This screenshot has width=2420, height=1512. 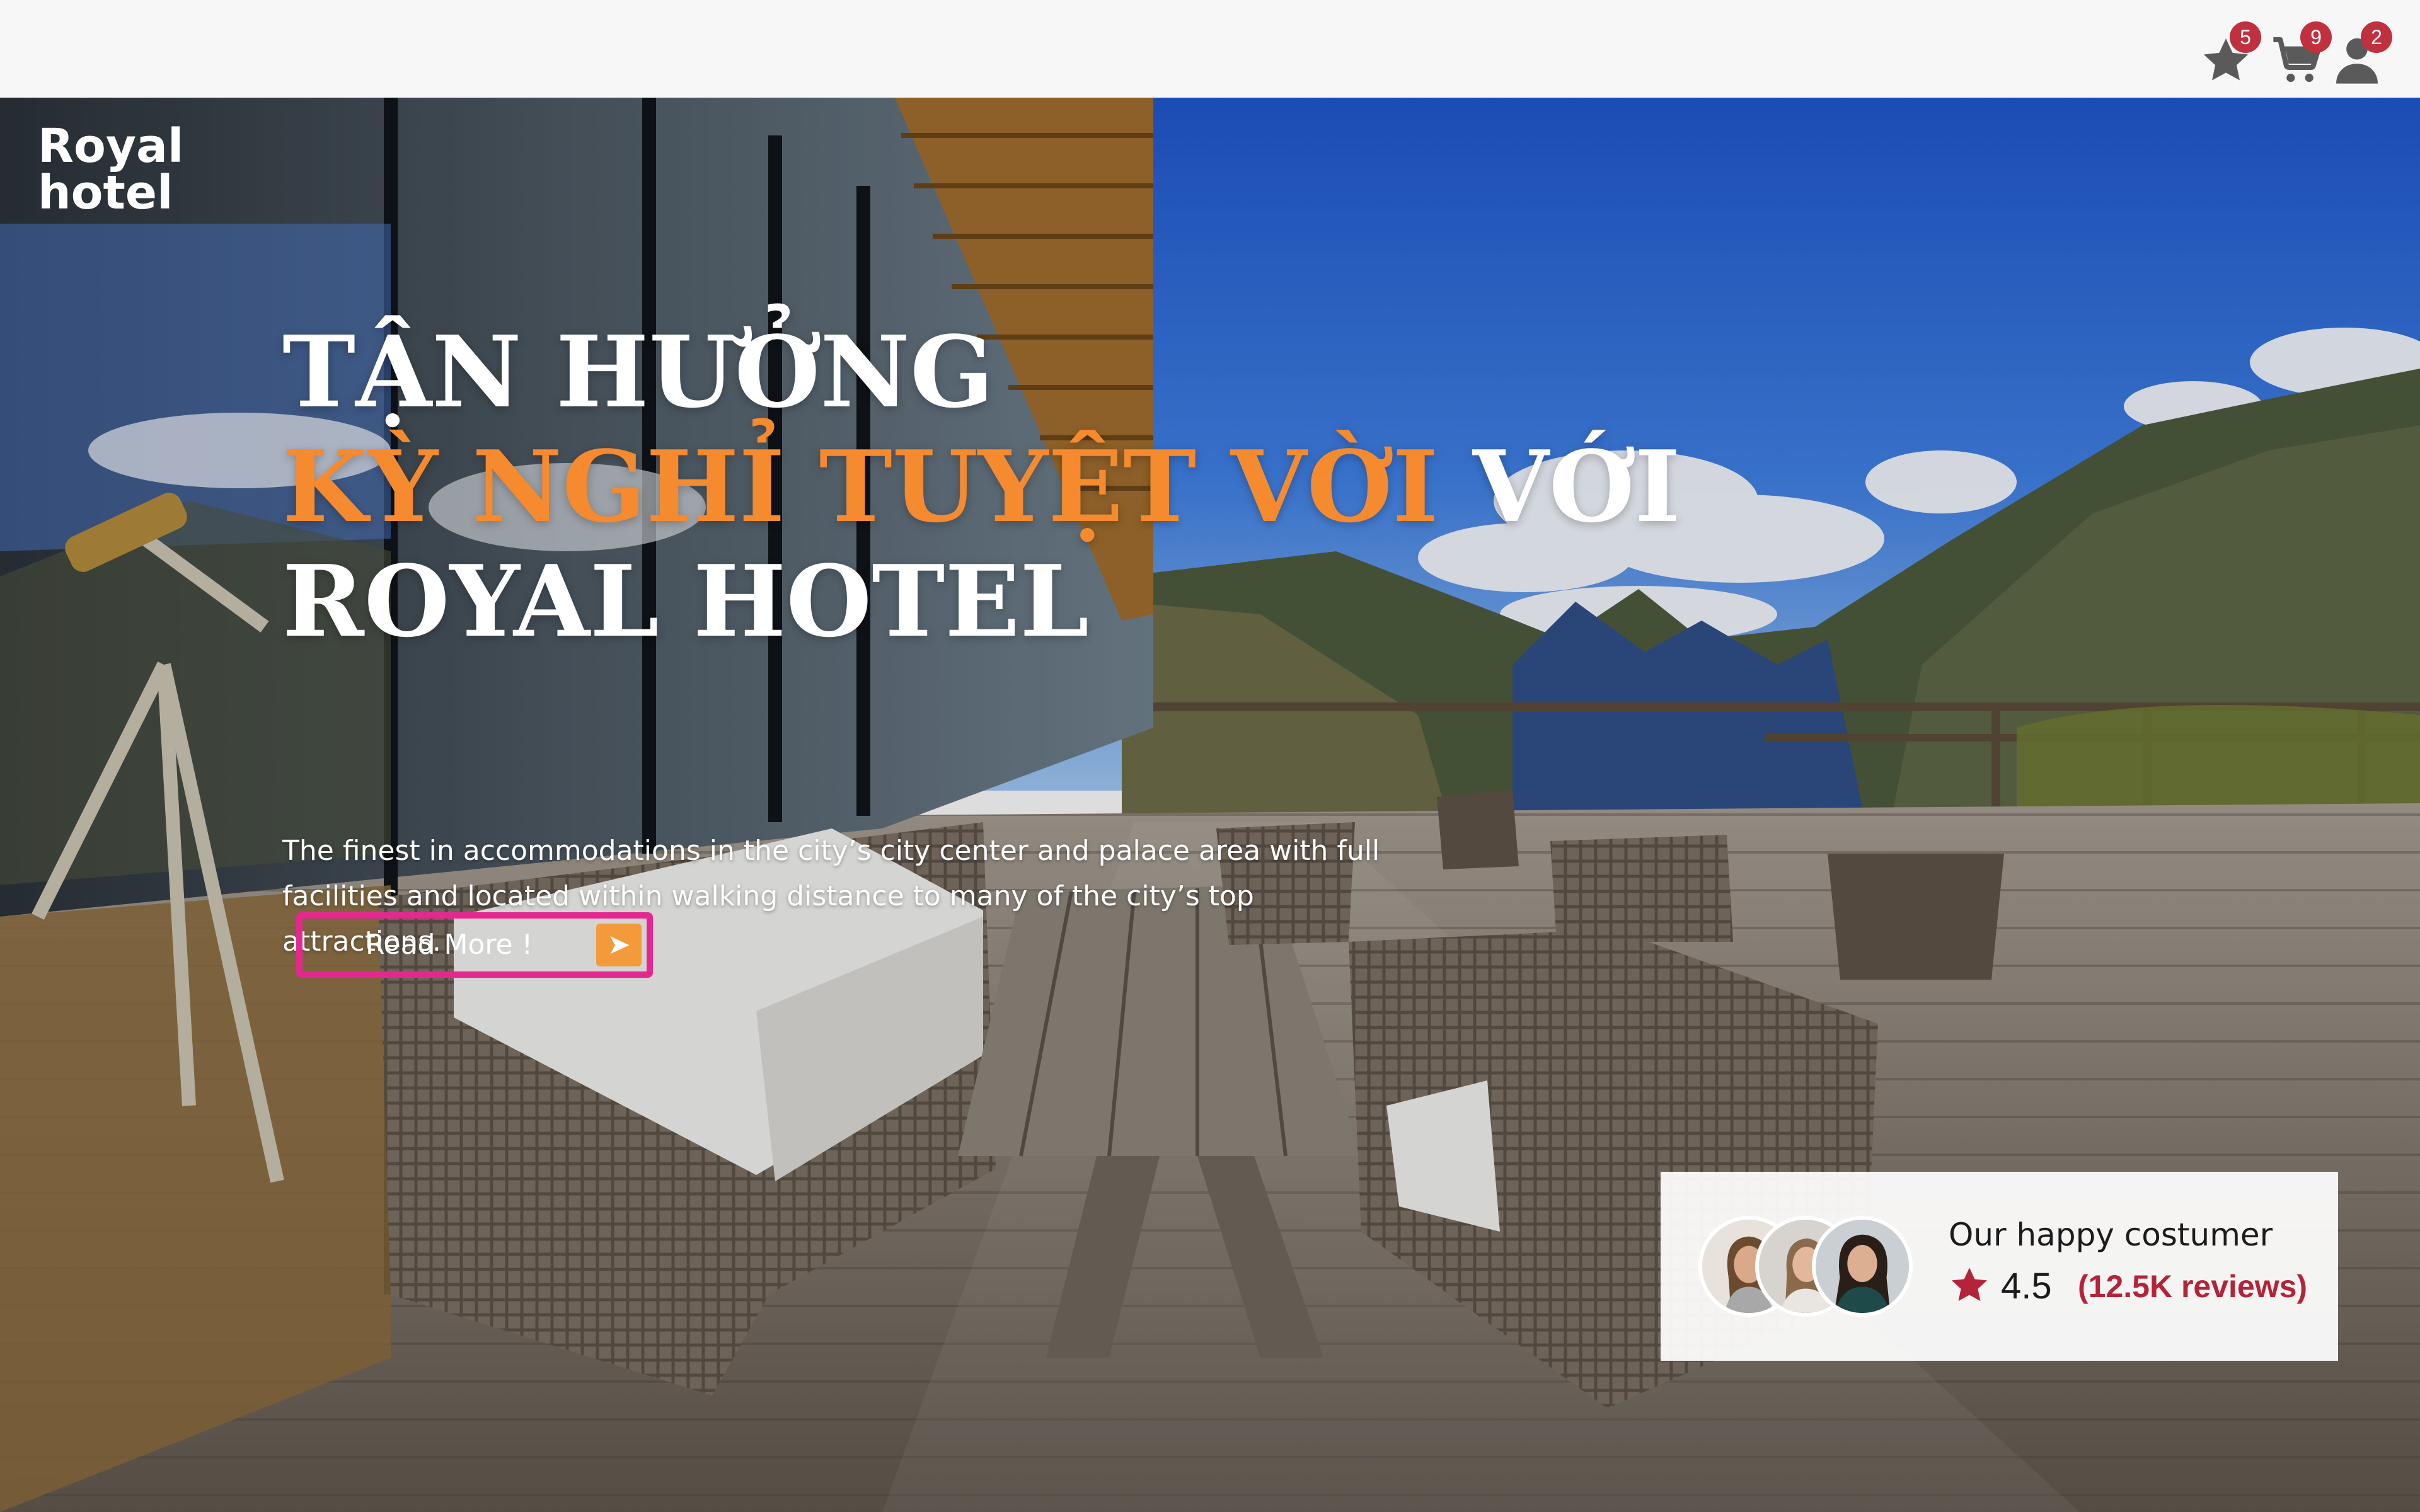 I want to click on favorites-badge: 5, so click(x=2246, y=37).